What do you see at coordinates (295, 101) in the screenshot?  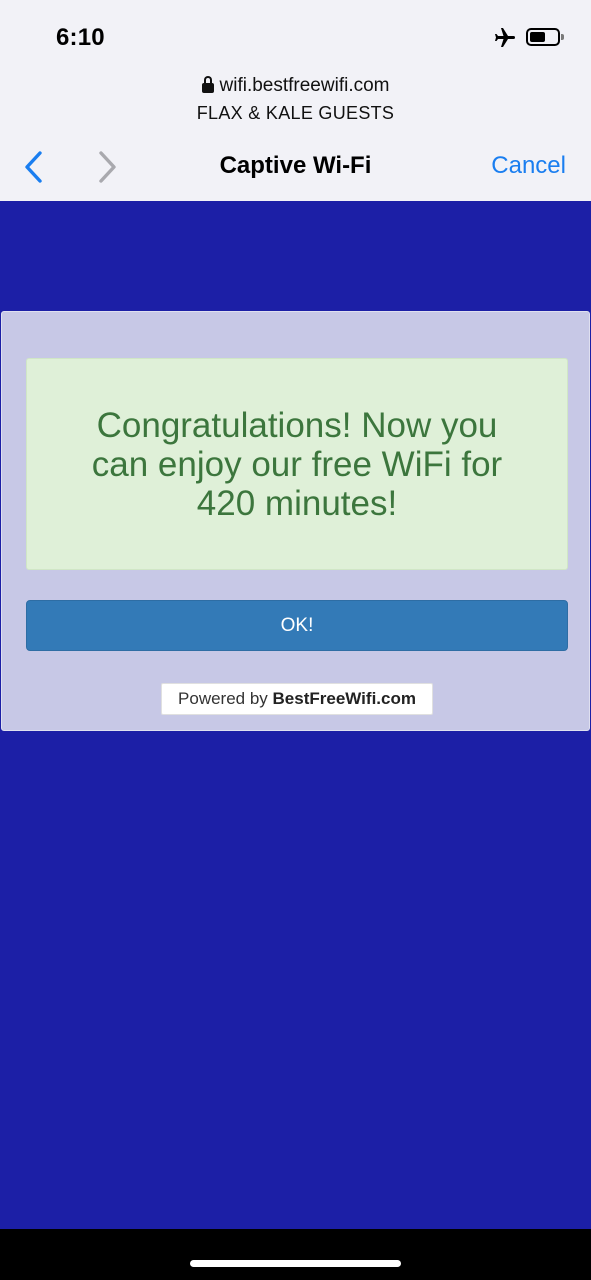 I see `url-bar: wifi.bestfreewifi.com FLAX & KALE GUESTS` at bounding box center [295, 101].